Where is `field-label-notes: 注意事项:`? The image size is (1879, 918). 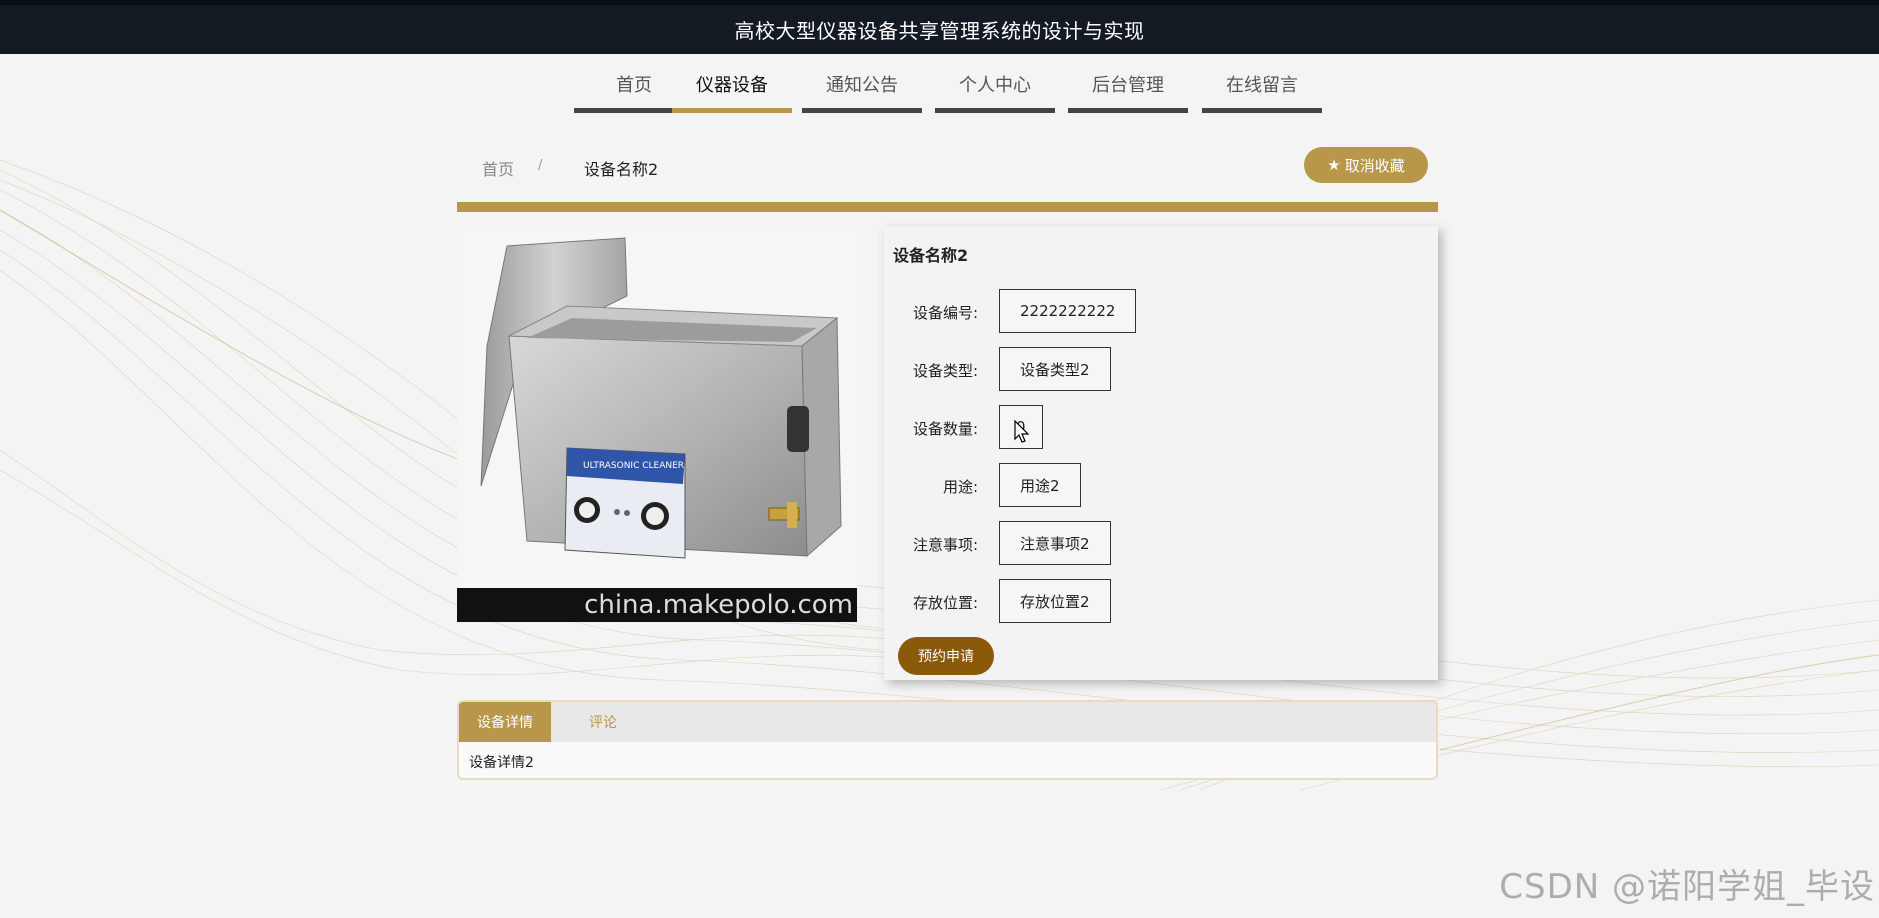 field-label-notes: 注意事项: is located at coordinates (945, 545).